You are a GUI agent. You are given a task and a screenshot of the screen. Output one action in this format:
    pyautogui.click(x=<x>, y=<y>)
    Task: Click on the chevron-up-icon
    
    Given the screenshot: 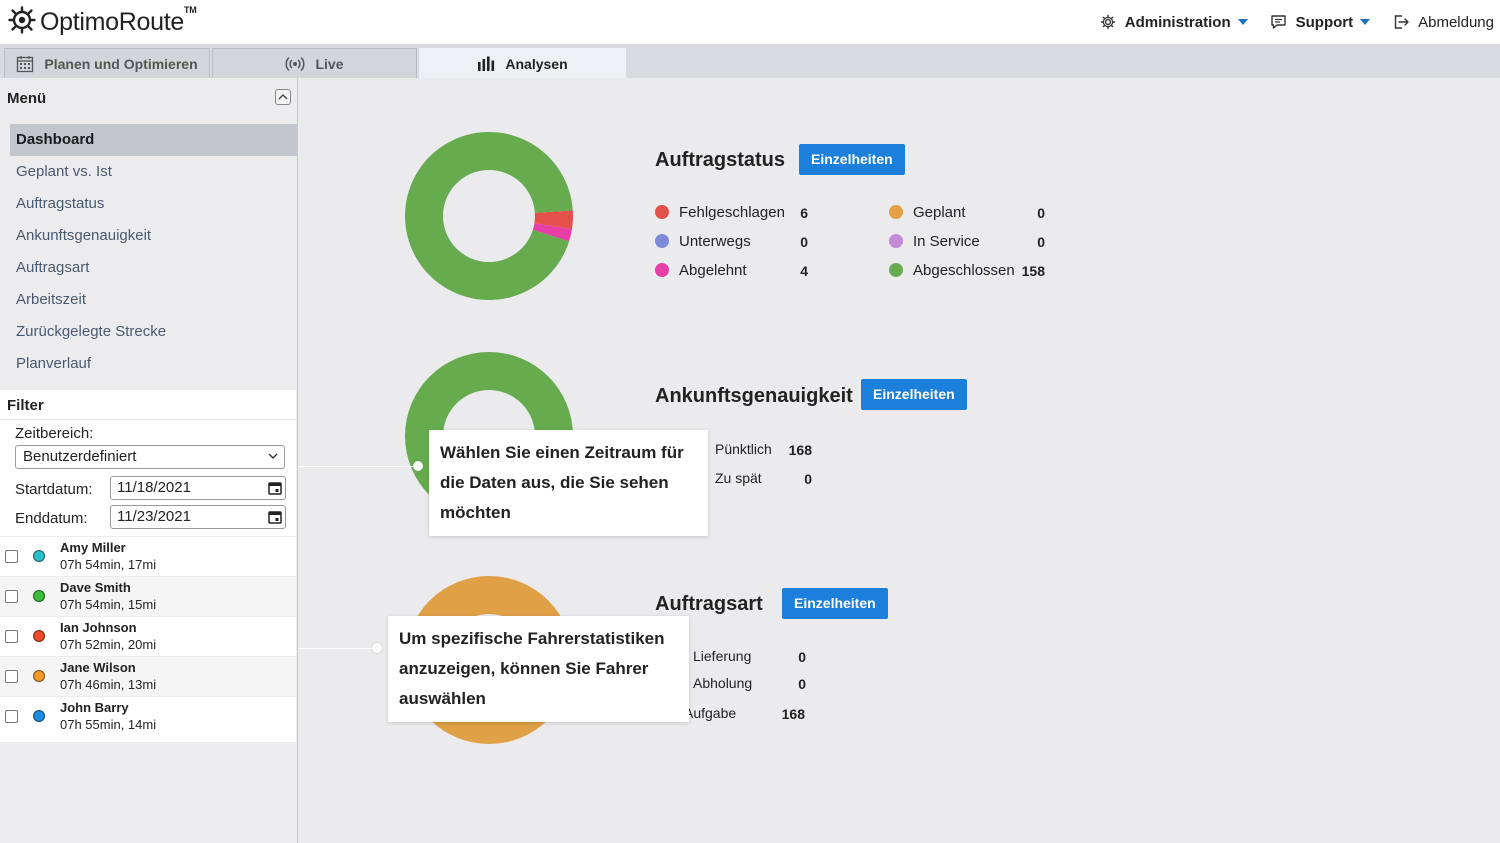 What is the action you would take?
    pyautogui.click(x=283, y=97)
    